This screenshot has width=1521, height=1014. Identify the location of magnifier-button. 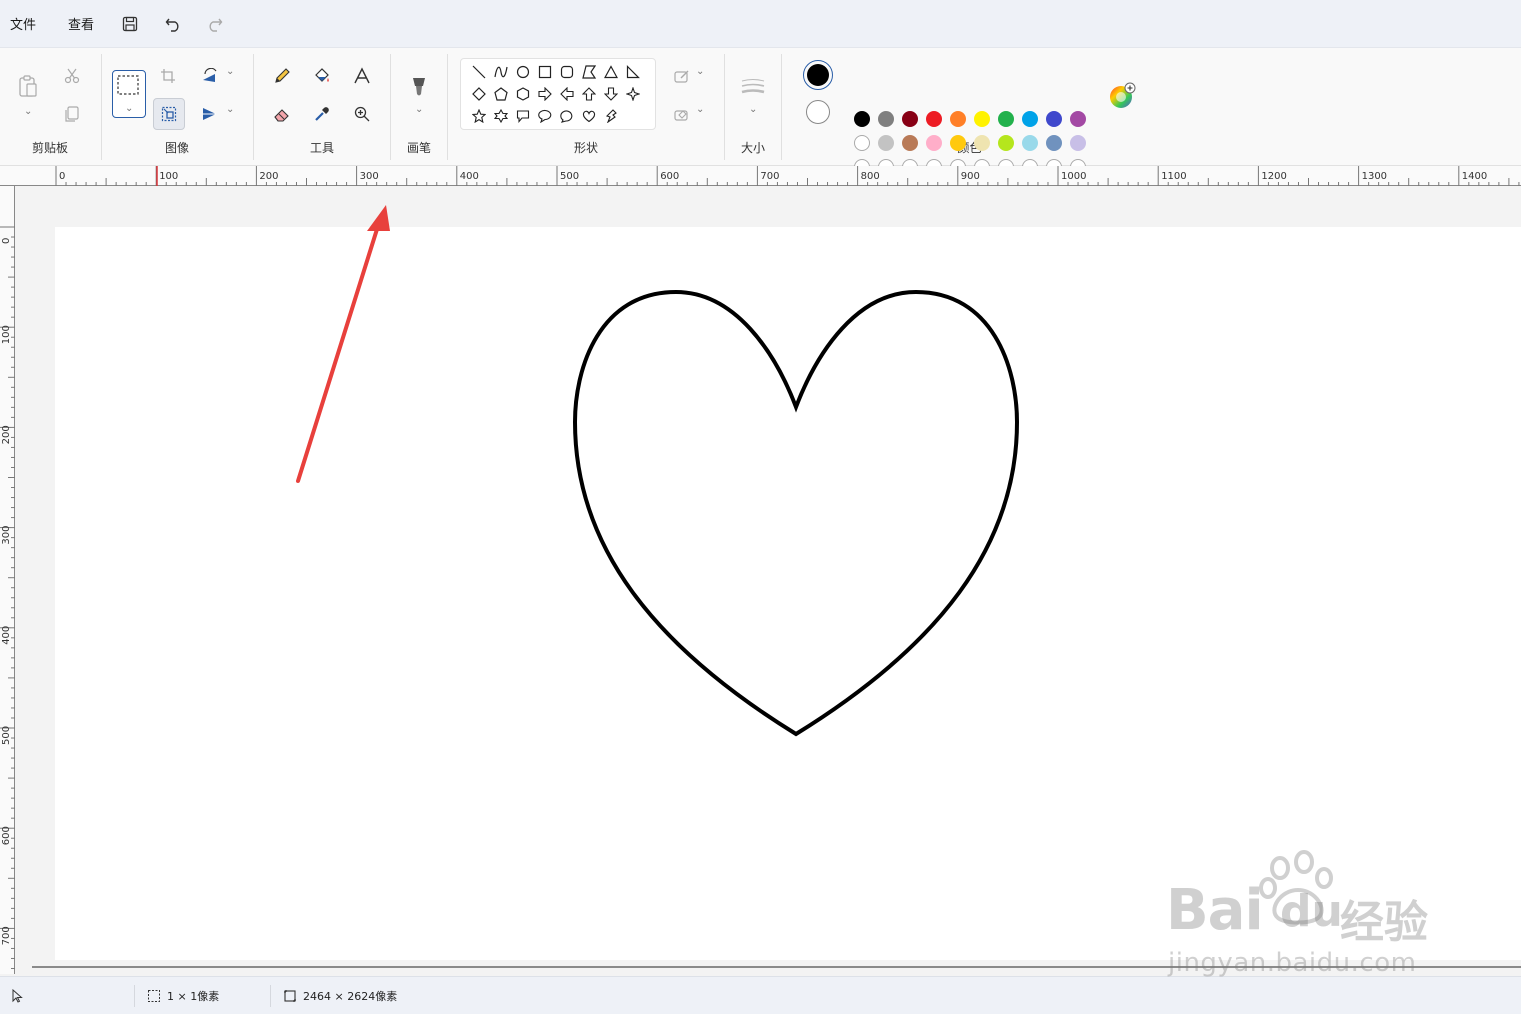
(362, 114).